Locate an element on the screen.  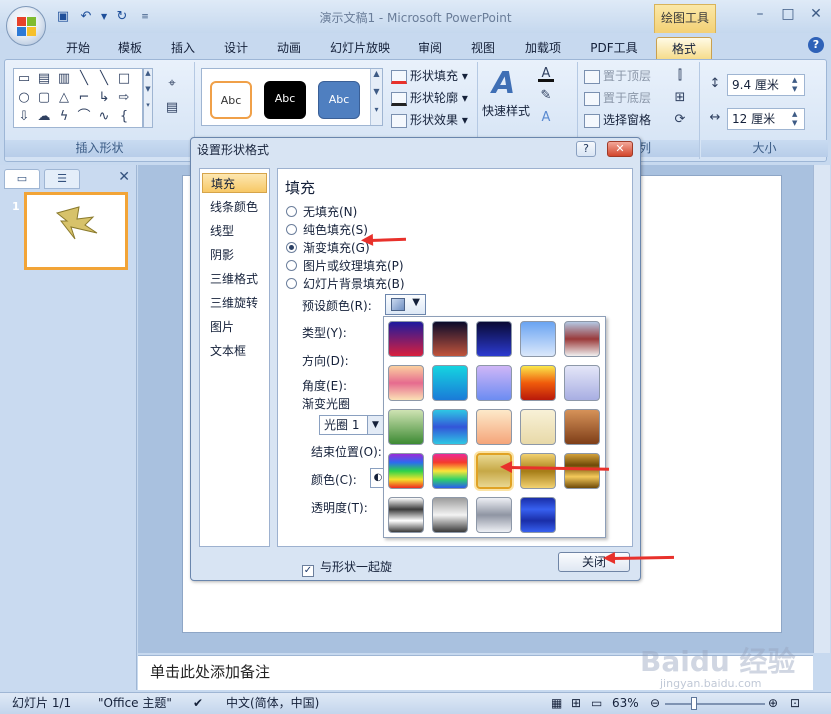
arc-shape-icon: ⌒ is located at coordinates (84, 117).